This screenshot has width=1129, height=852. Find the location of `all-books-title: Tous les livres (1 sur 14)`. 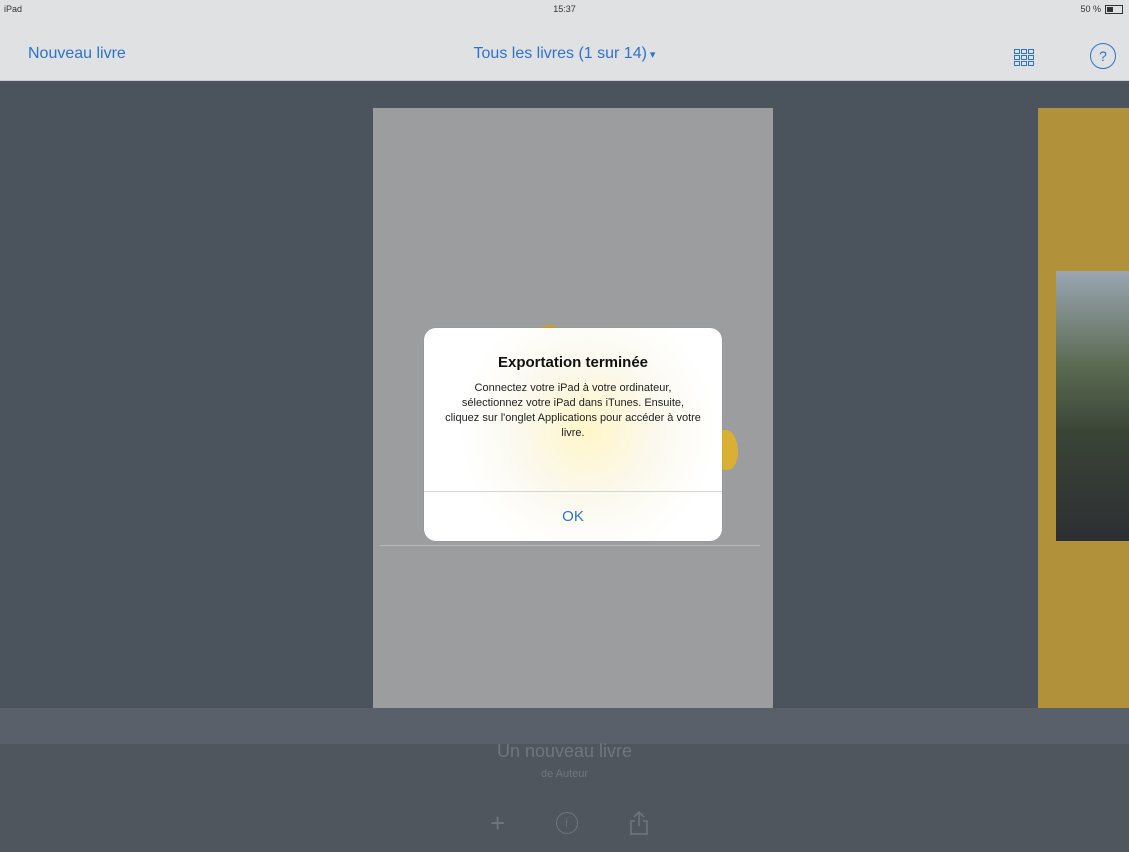

all-books-title: Tous les livres (1 sur 14) is located at coordinates (560, 53).